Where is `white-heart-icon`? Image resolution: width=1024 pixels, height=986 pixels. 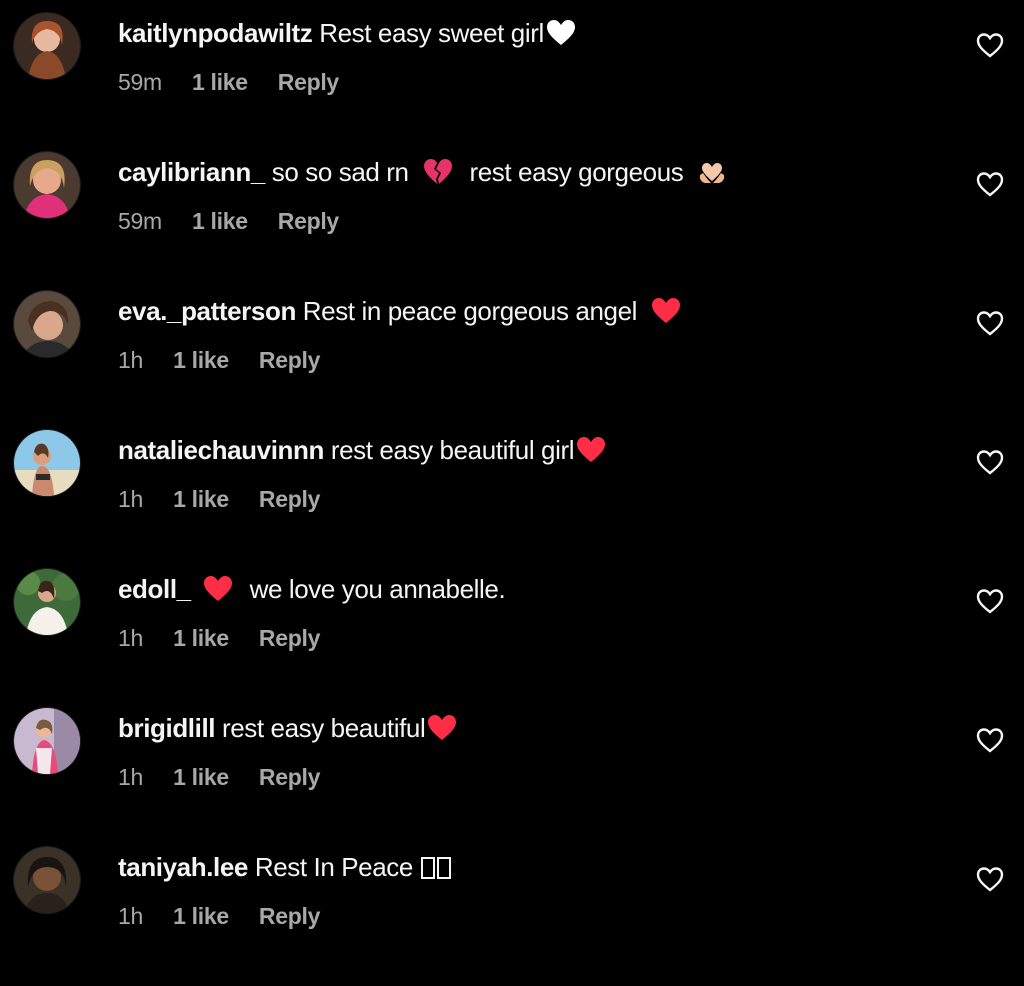
white-heart-icon is located at coordinates (561, 33).